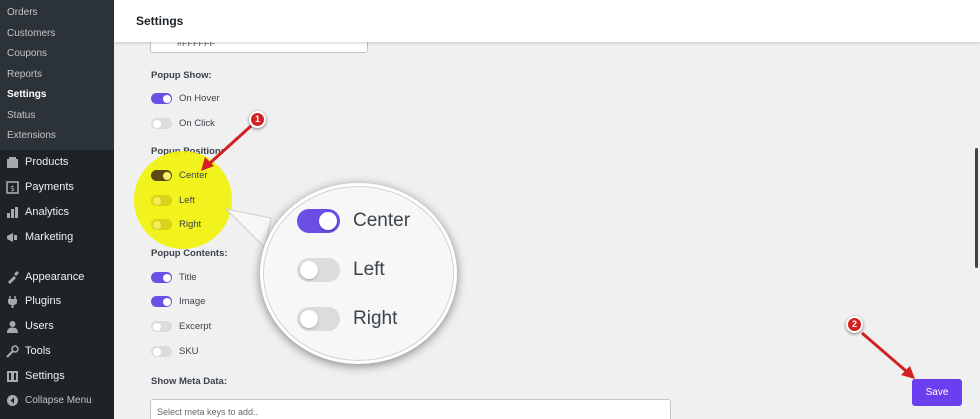 Image resolution: width=980 pixels, height=419 pixels. What do you see at coordinates (257, 119) in the screenshot?
I see `annotation-badge-1: 1` at bounding box center [257, 119].